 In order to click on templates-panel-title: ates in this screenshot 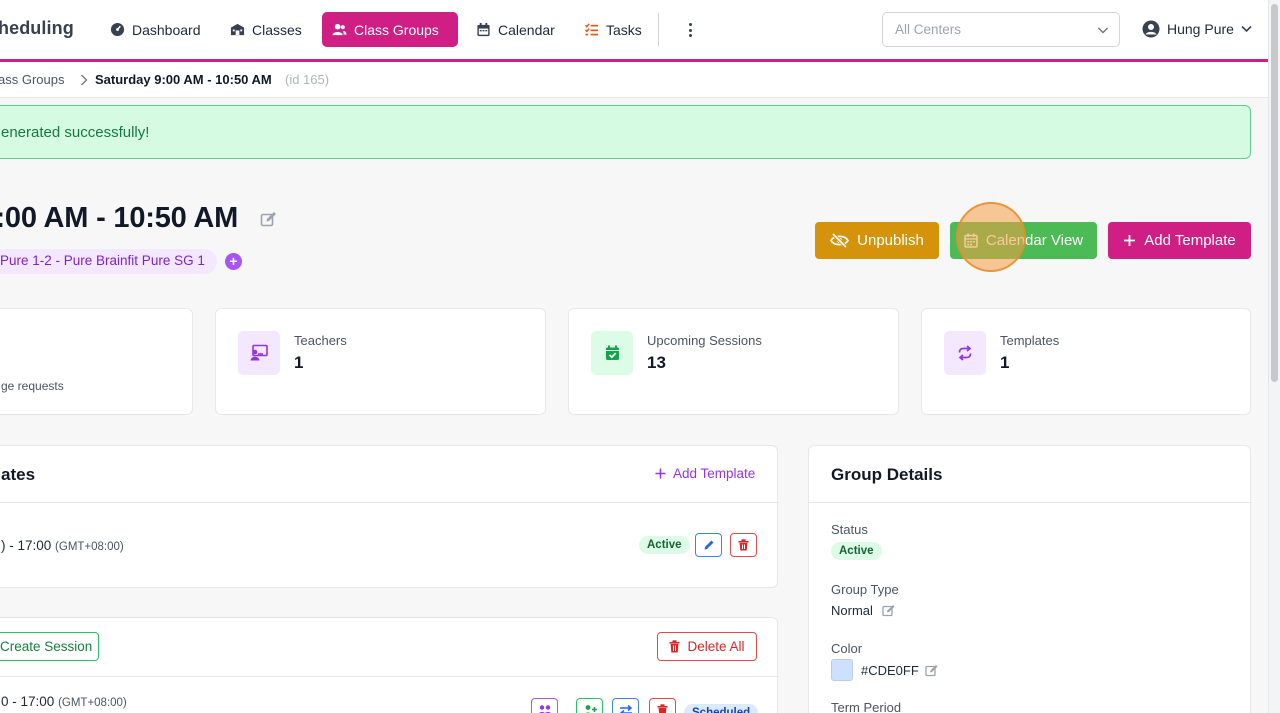, I will do `click(18, 474)`.